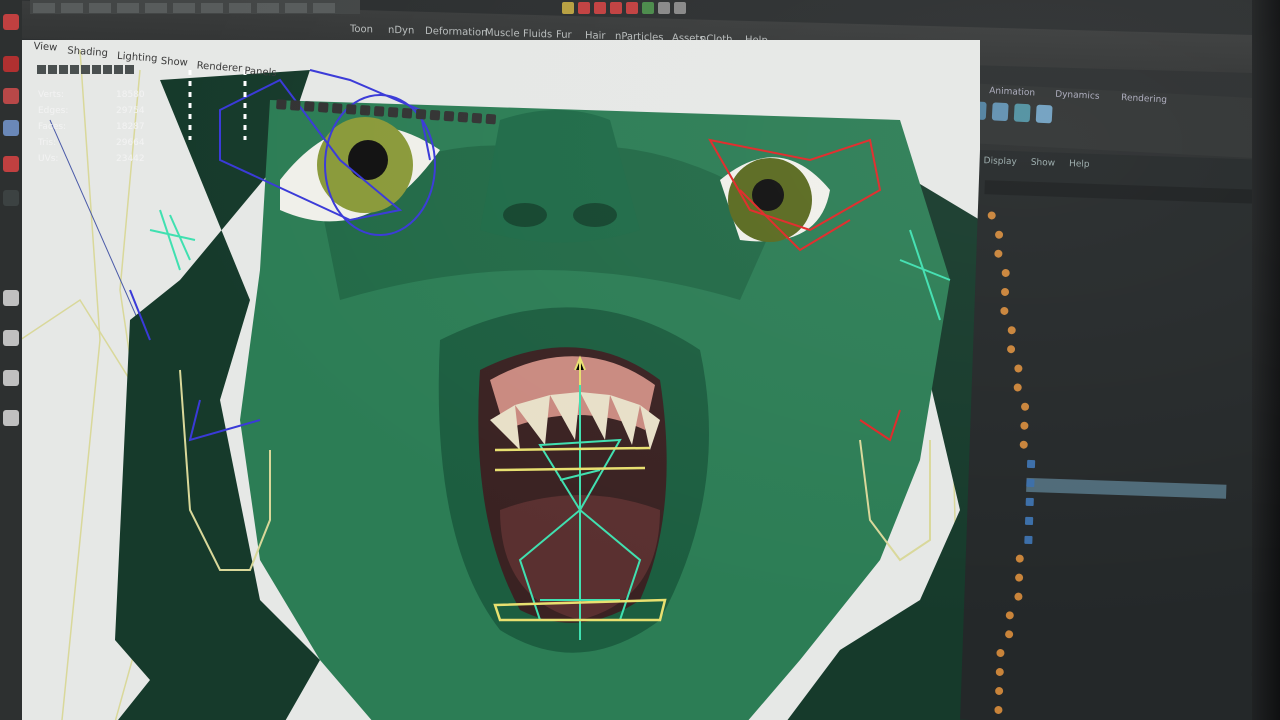 This screenshot has height=720, width=1280. Describe the element at coordinates (502, 34) in the screenshot. I see `main-menu-item: Muscle` at that location.